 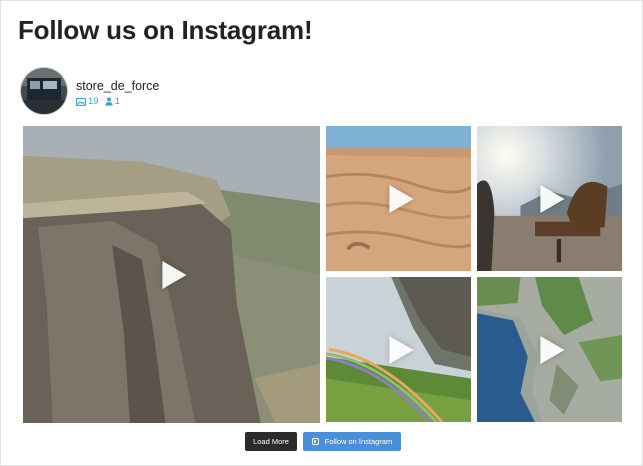 I want to click on posts-stat: 19, so click(x=87, y=101).